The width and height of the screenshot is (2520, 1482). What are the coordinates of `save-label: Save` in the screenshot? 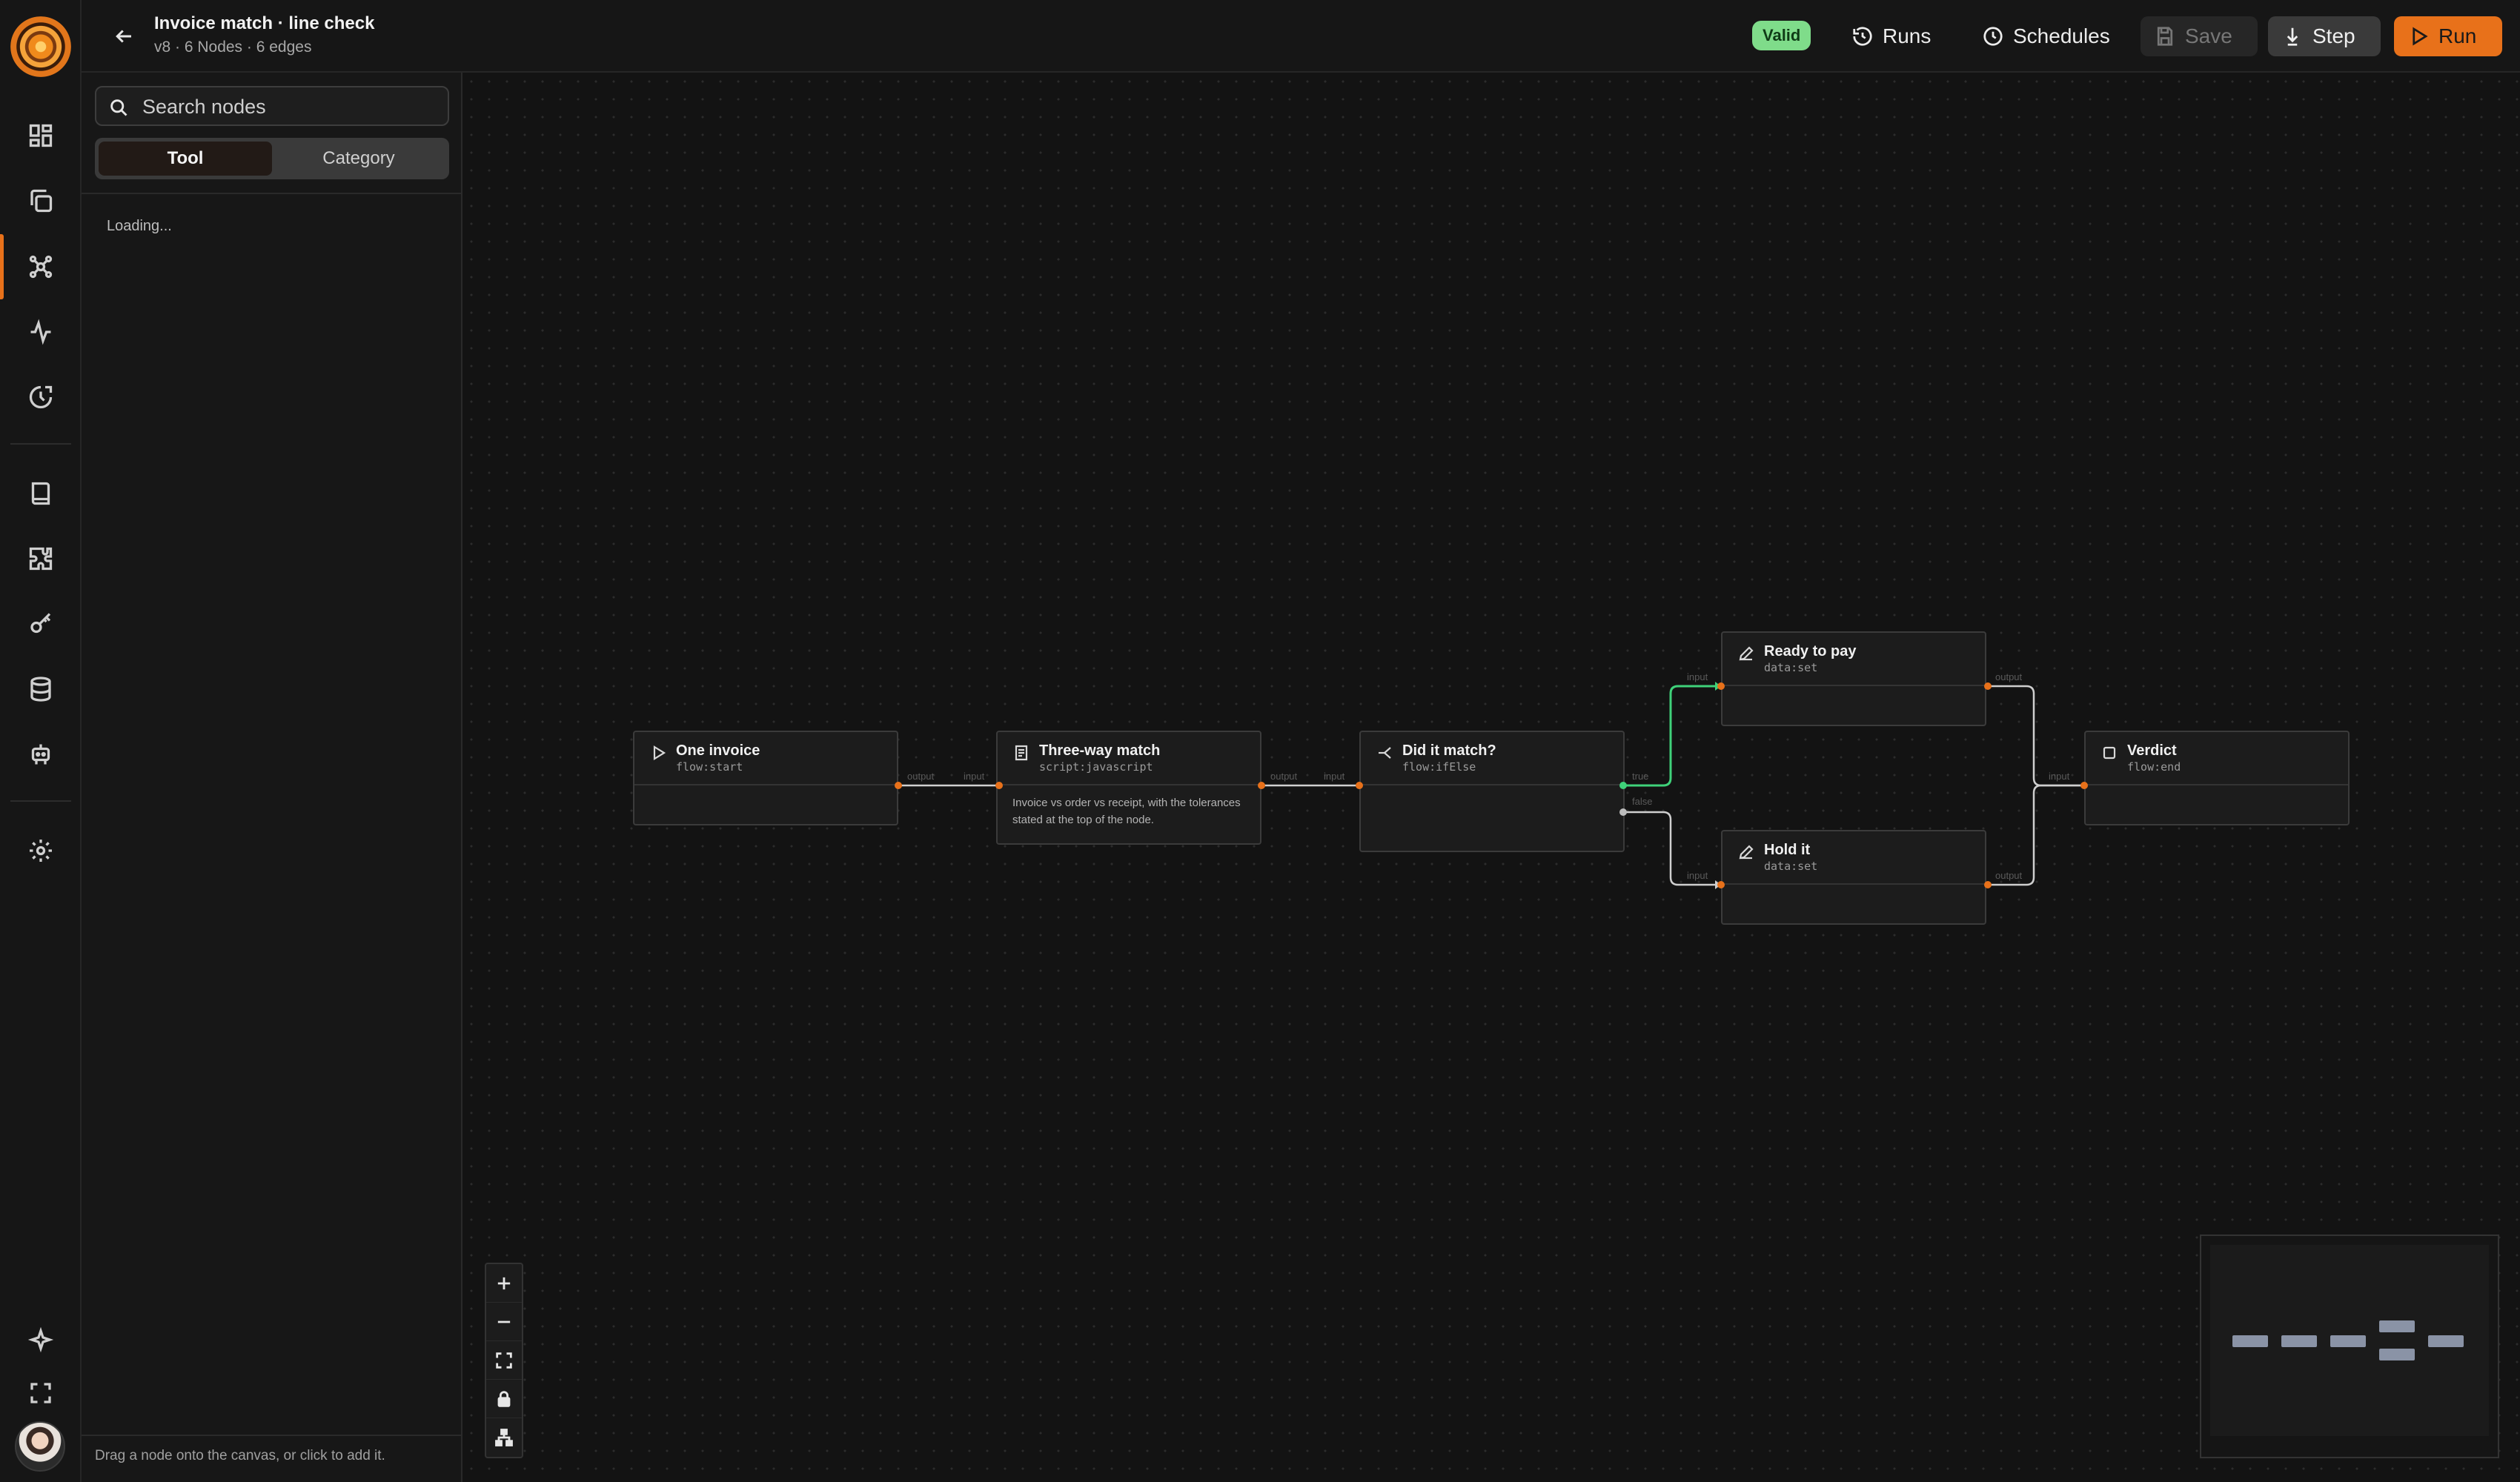 It's located at (2209, 35).